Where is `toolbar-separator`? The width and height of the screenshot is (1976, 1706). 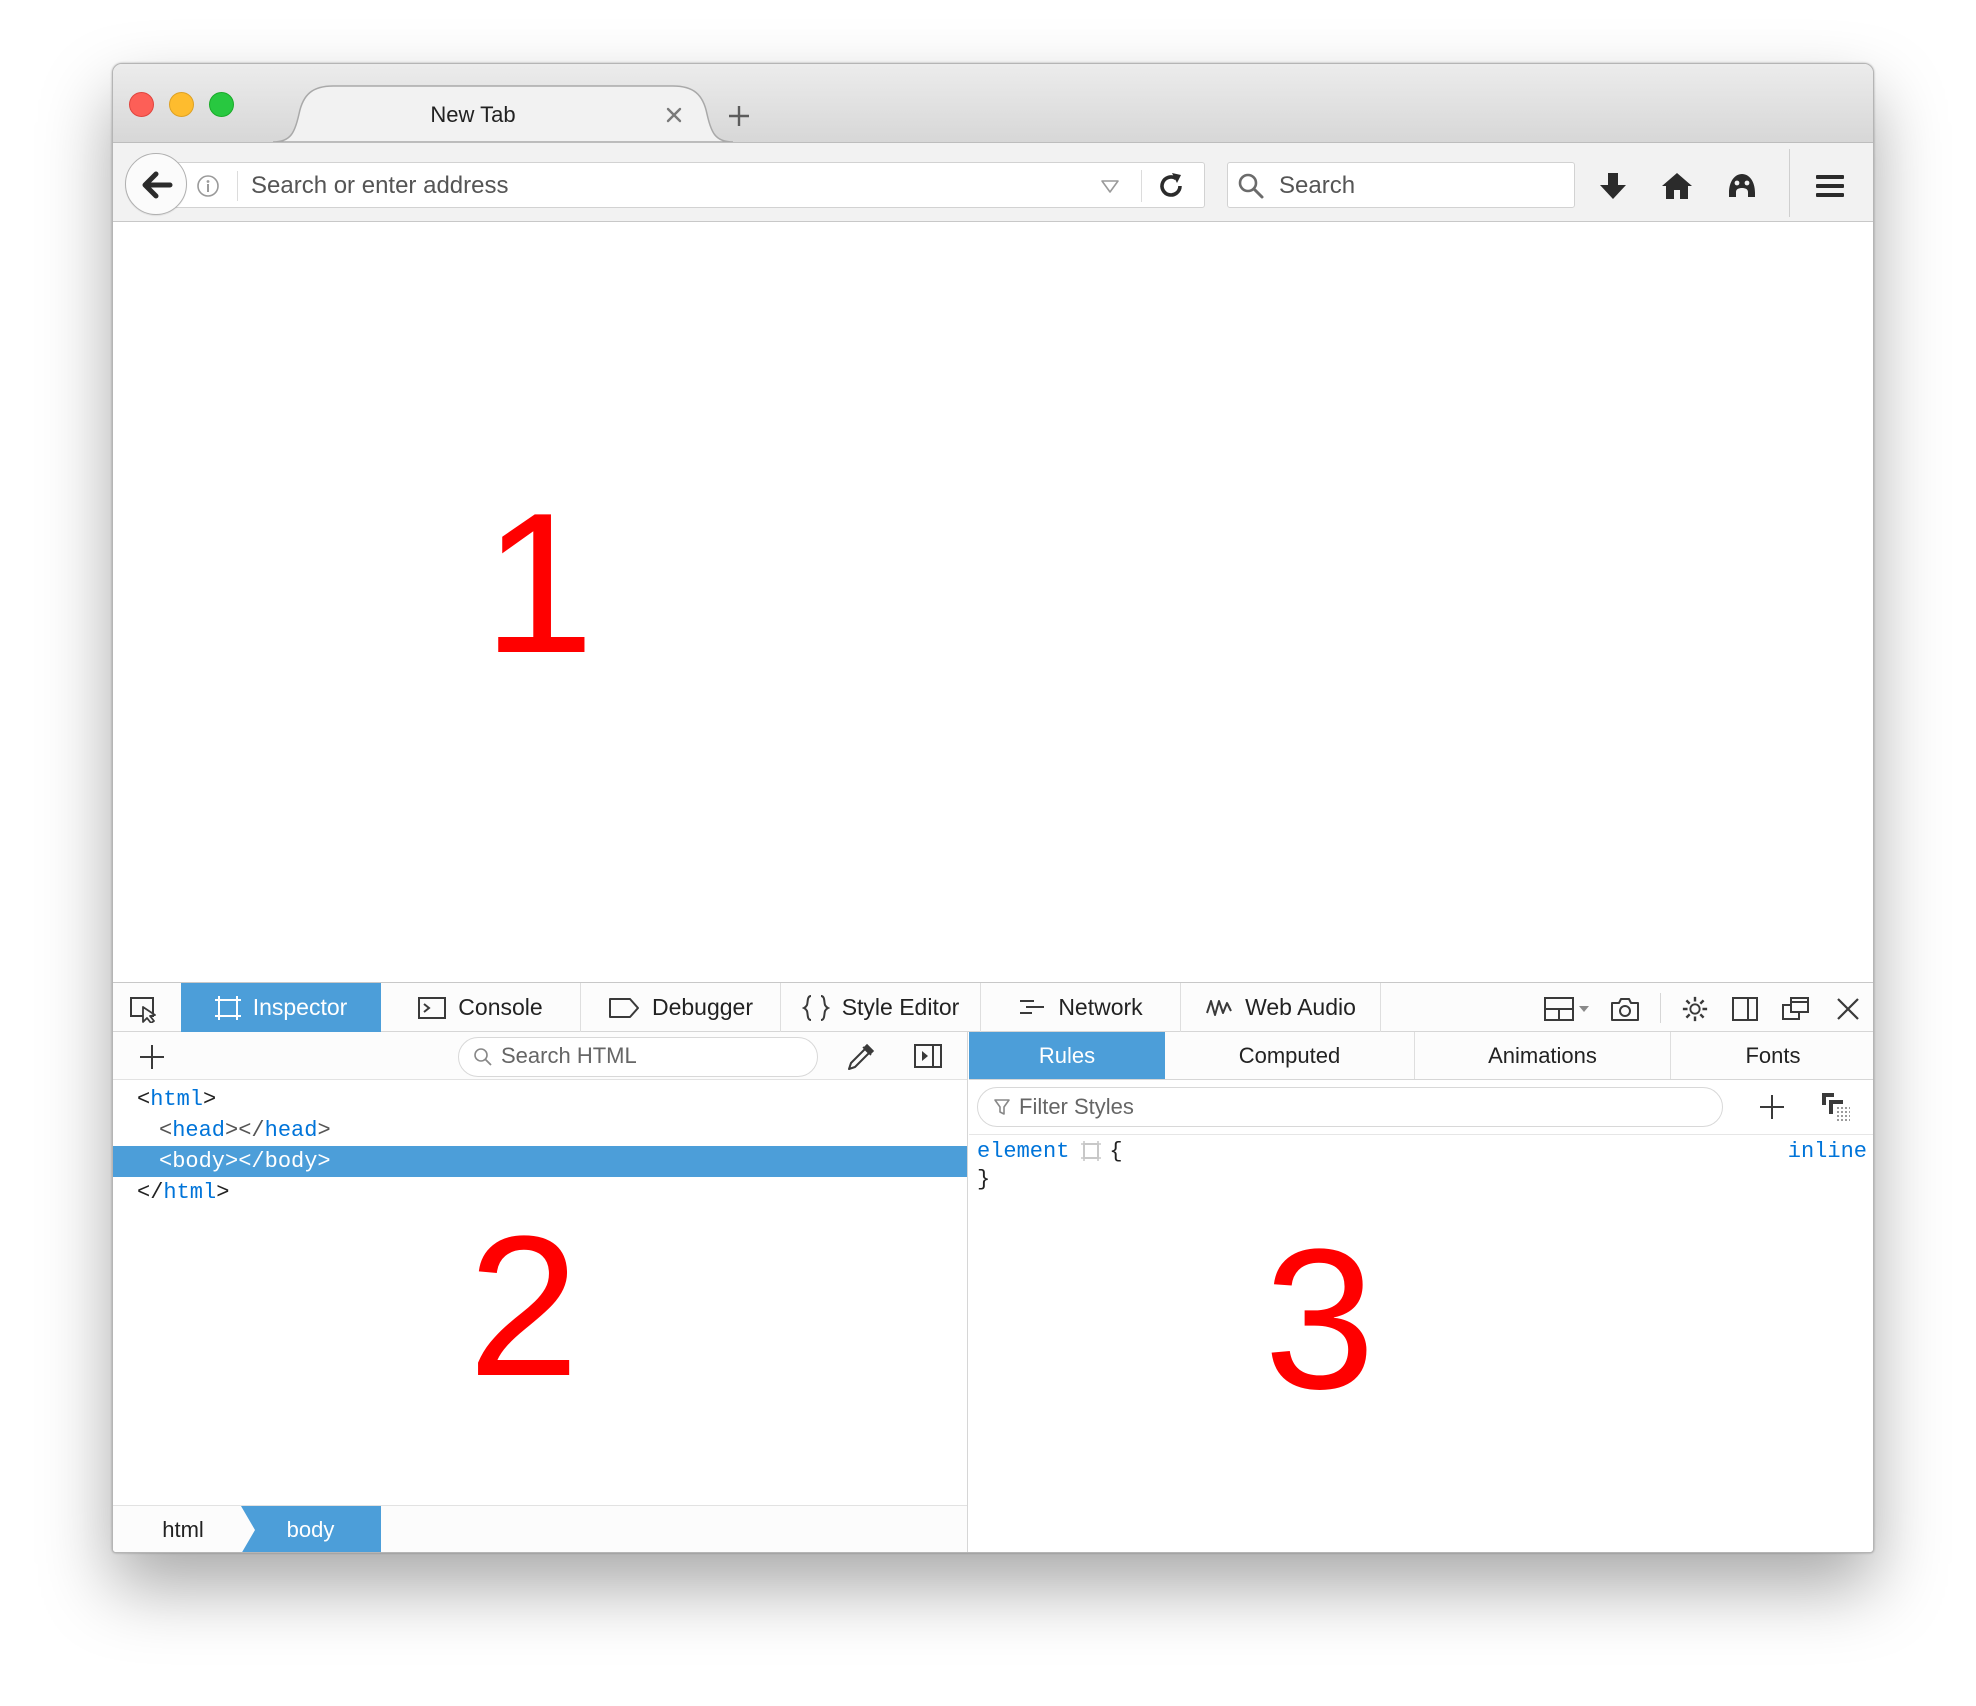 toolbar-separator is located at coordinates (1789, 183).